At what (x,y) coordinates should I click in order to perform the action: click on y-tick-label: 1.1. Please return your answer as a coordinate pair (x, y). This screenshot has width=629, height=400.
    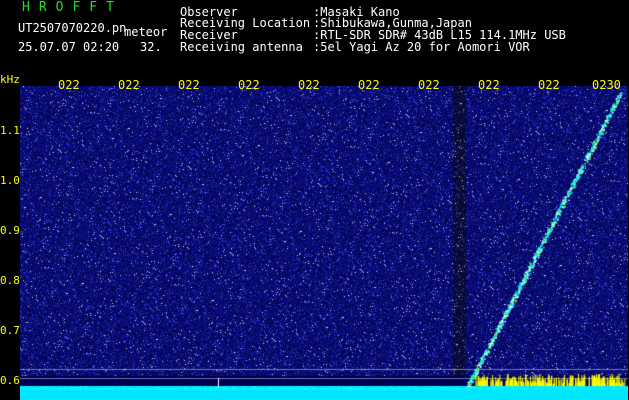
    Looking at the image, I should click on (10, 130).